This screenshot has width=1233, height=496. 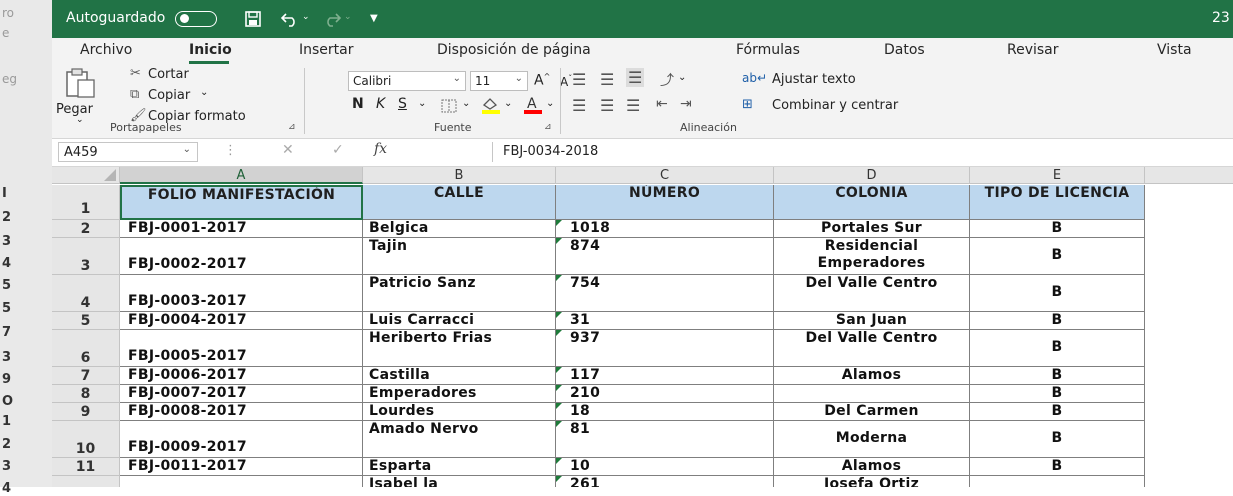 I want to click on column-header-c: C, so click(x=665, y=175).